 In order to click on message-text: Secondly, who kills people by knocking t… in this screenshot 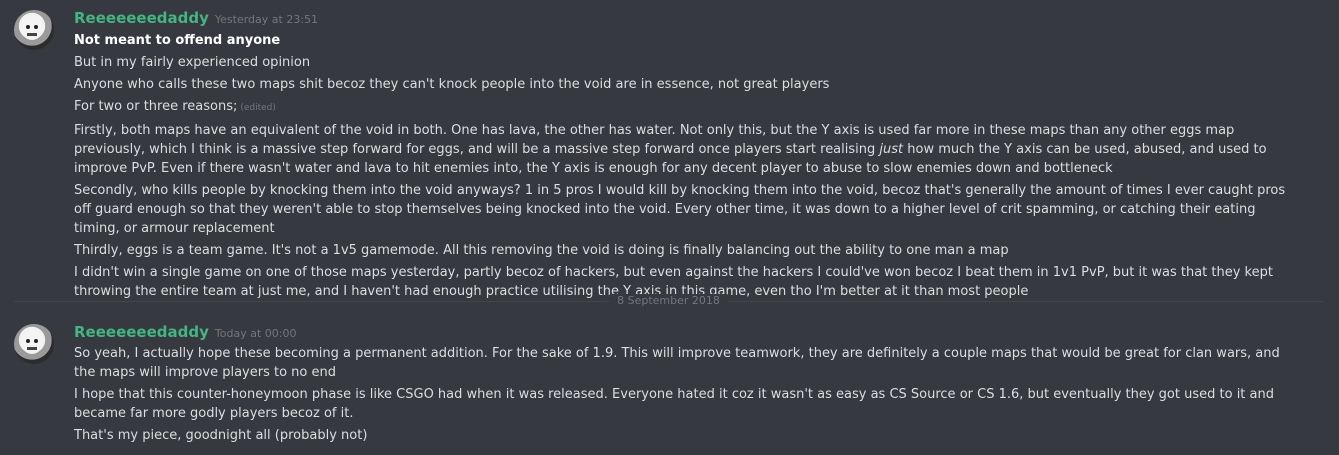, I will do `click(680, 209)`.